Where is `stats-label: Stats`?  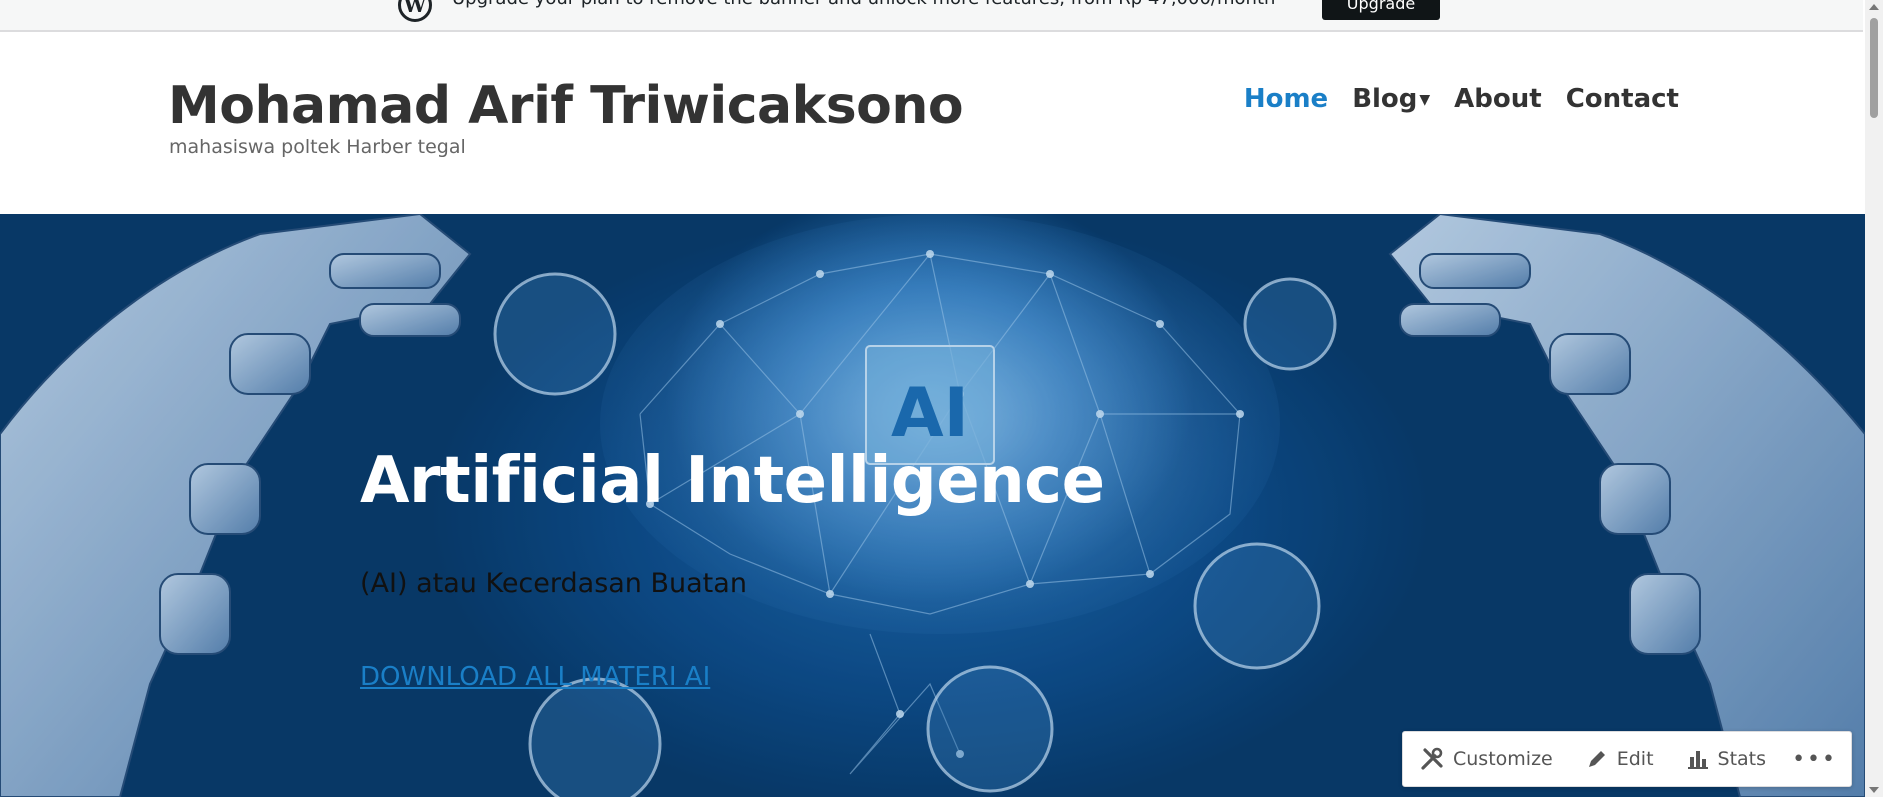 stats-label: Stats is located at coordinates (1742, 759).